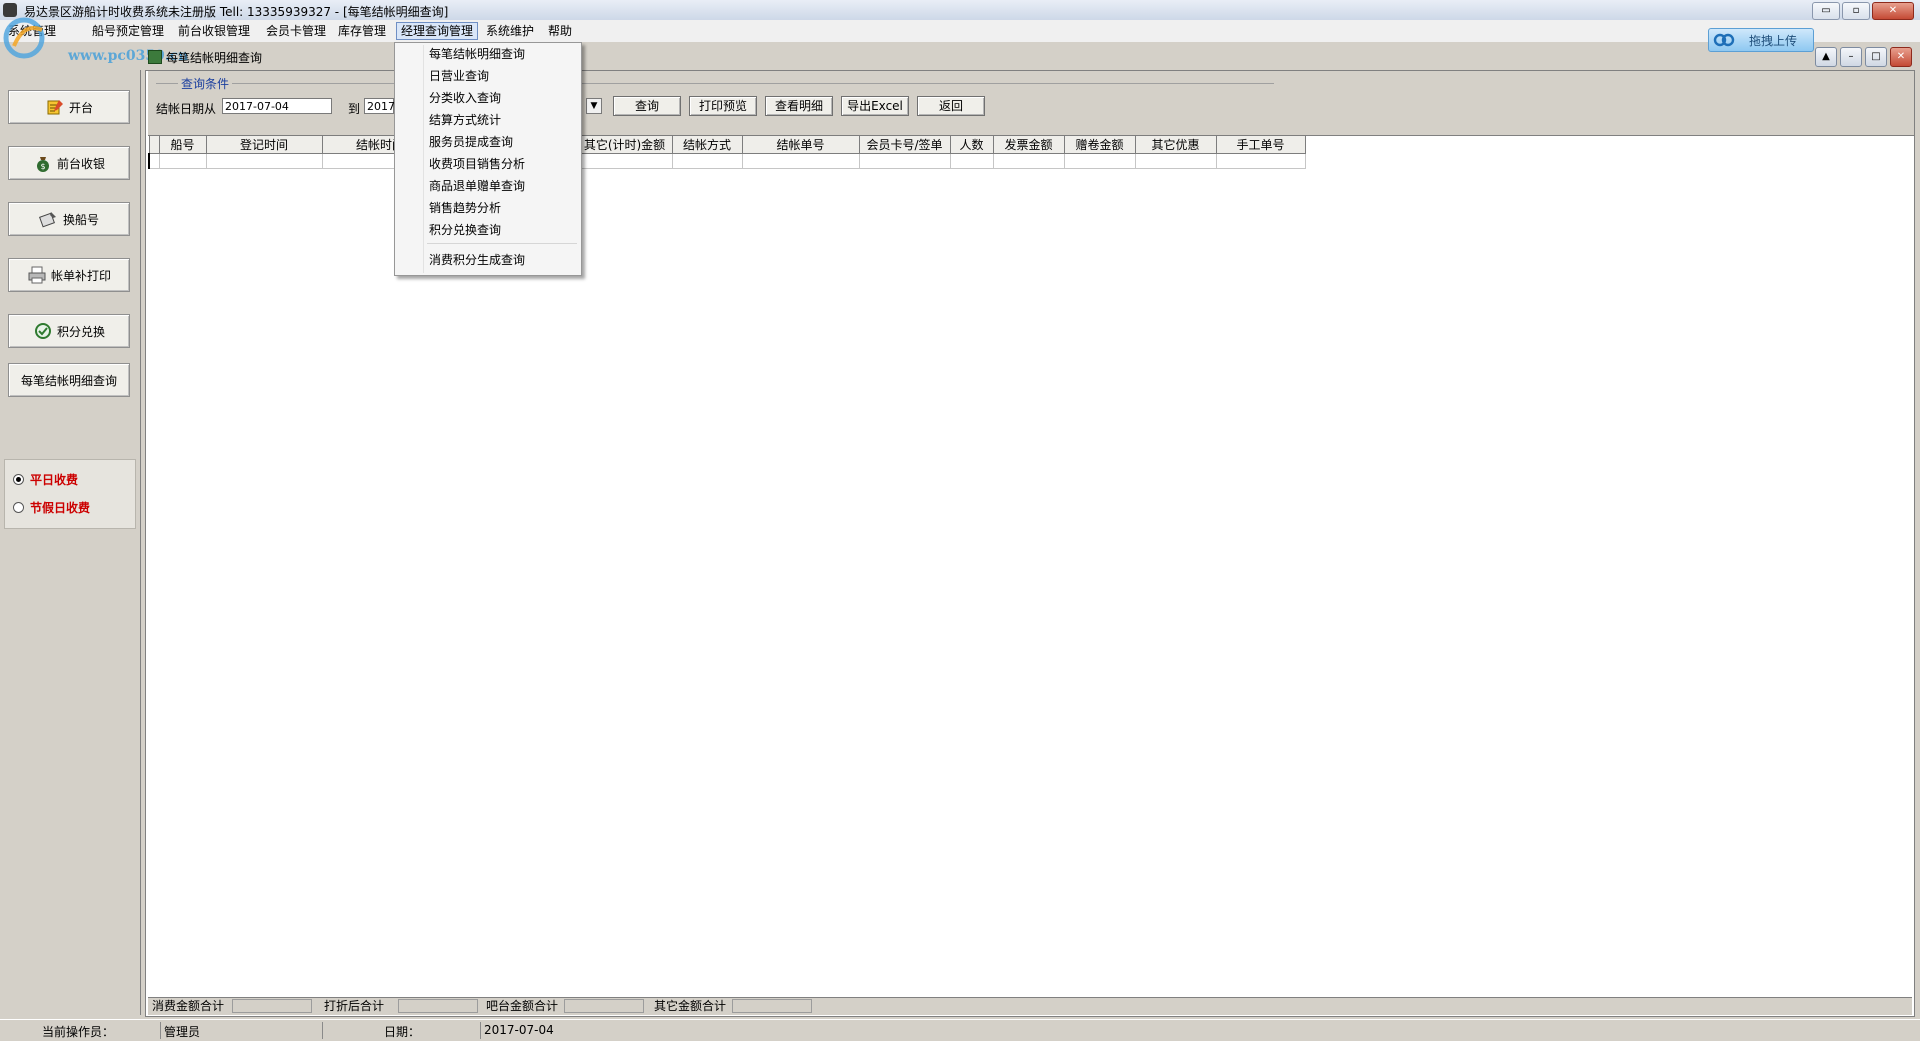 The height and width of the screenshot is (1041, 1920). Describe the element at coordinates (214, 31) in the screenshot. I see `menu-front-cashier: 前台收银管理` at that location.